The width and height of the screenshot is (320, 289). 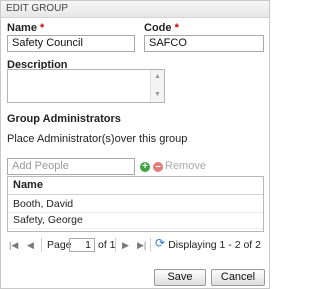 I want to click on pager-display-text: Displaying 1 - 2 of 2, so click(x=214, y=245).